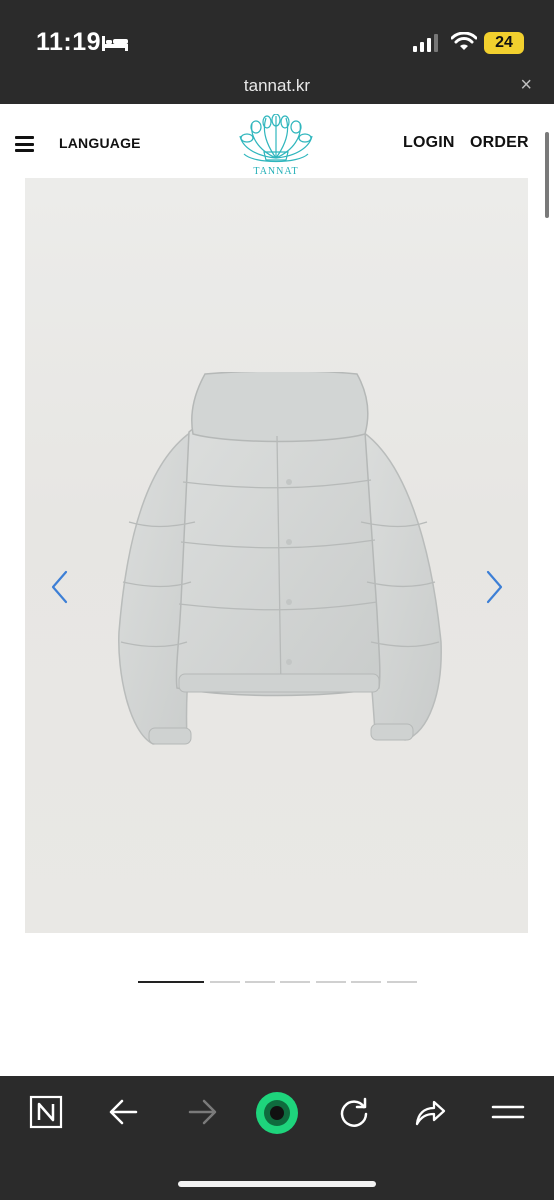  What do you see at coordinates (354, 1112) in the screenshot?
I see `reload-icon` at bounding box center [354, 1112].